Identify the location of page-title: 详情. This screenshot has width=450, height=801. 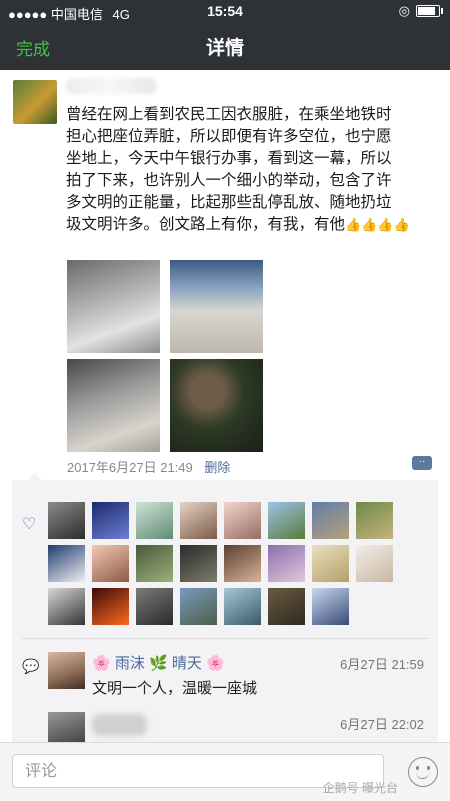
(224, 48).